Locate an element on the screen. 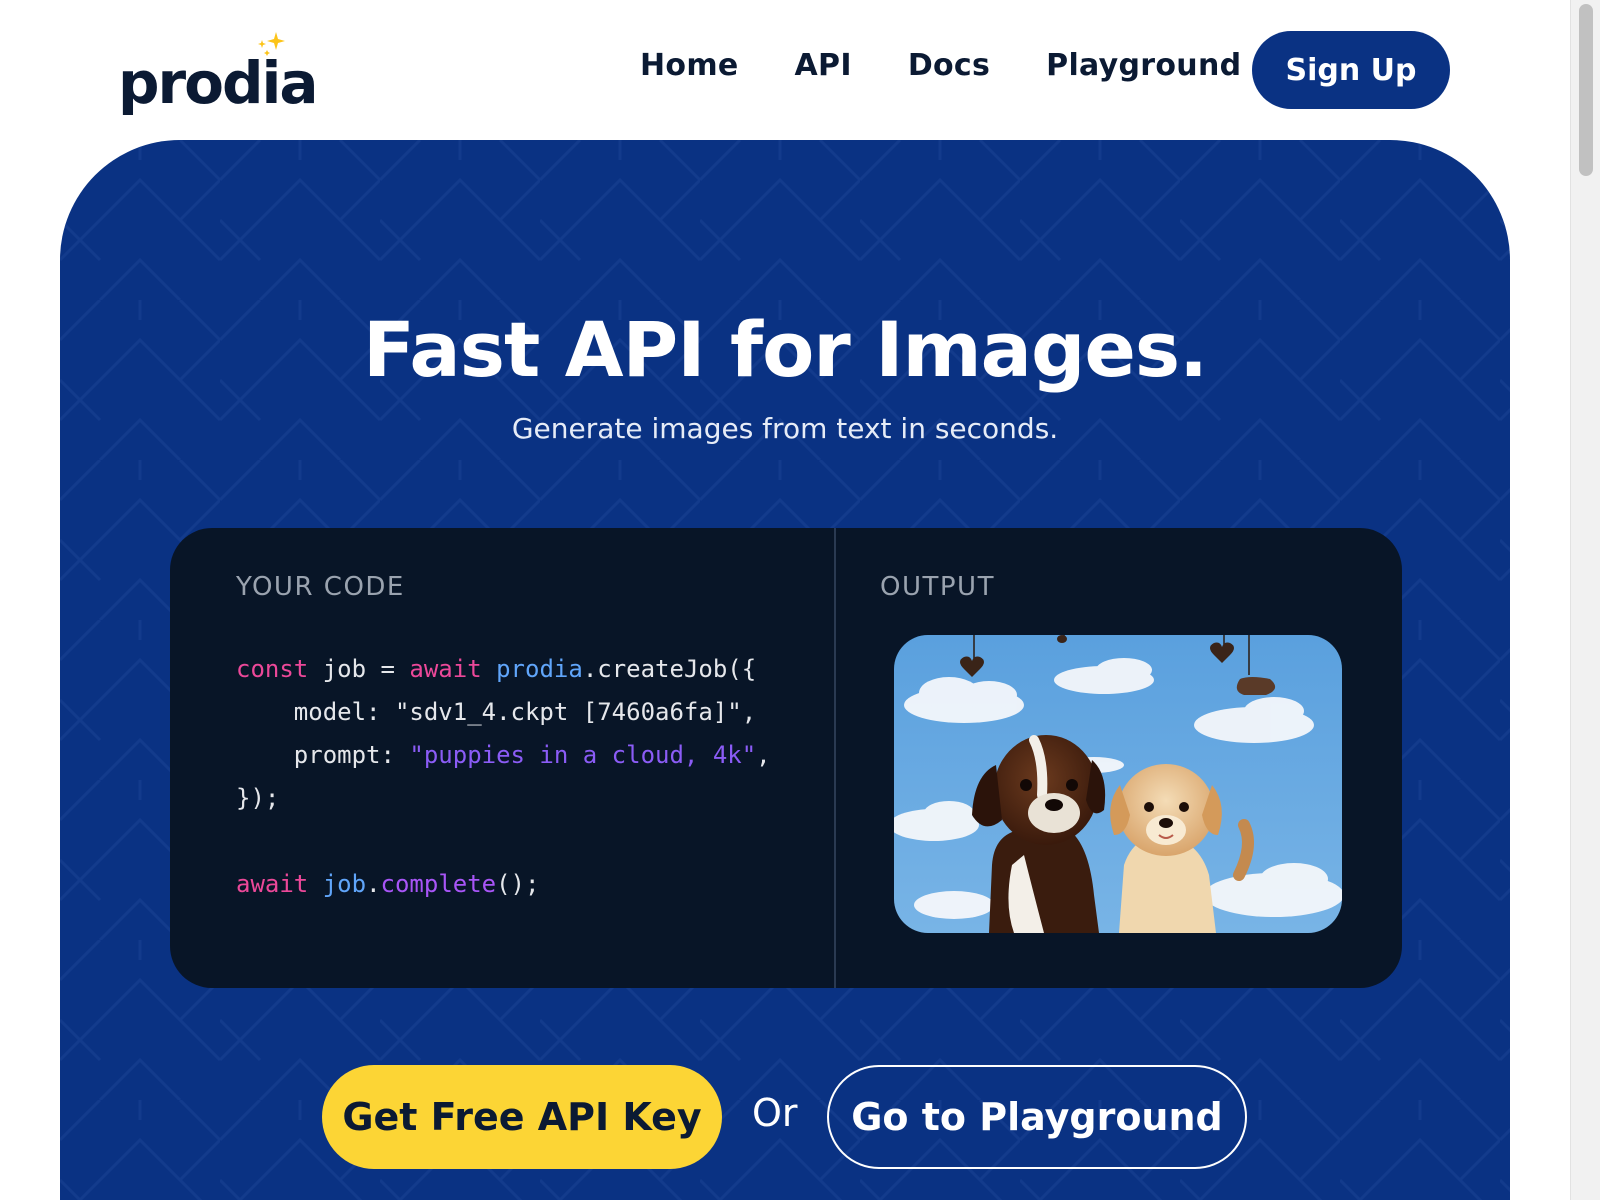 The width and height of the screenshot is (1600, 1200). code-line: model: "sdv1_4.ckpt [7460a6fa]", is located at coordinates (496, 712).